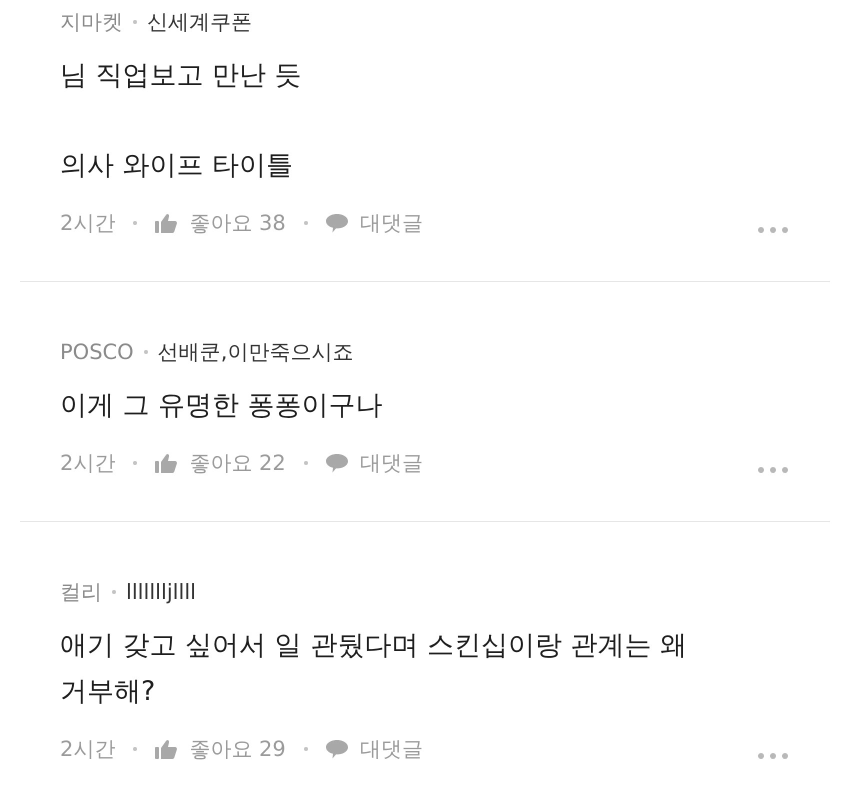 The image size is (850, 800). I want to click on like-button: 좋아요 22, so click(220, 463).